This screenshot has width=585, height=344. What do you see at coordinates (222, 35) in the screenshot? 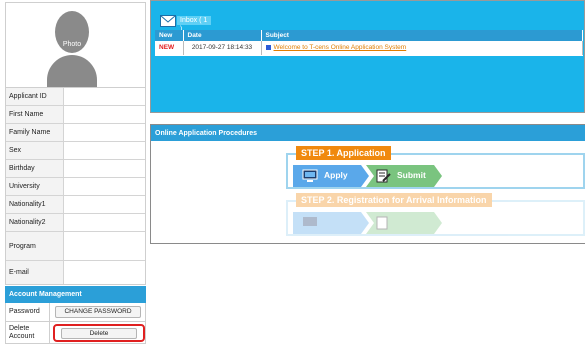
I see `column-header-date: Date` at bounding box center [222, 35].